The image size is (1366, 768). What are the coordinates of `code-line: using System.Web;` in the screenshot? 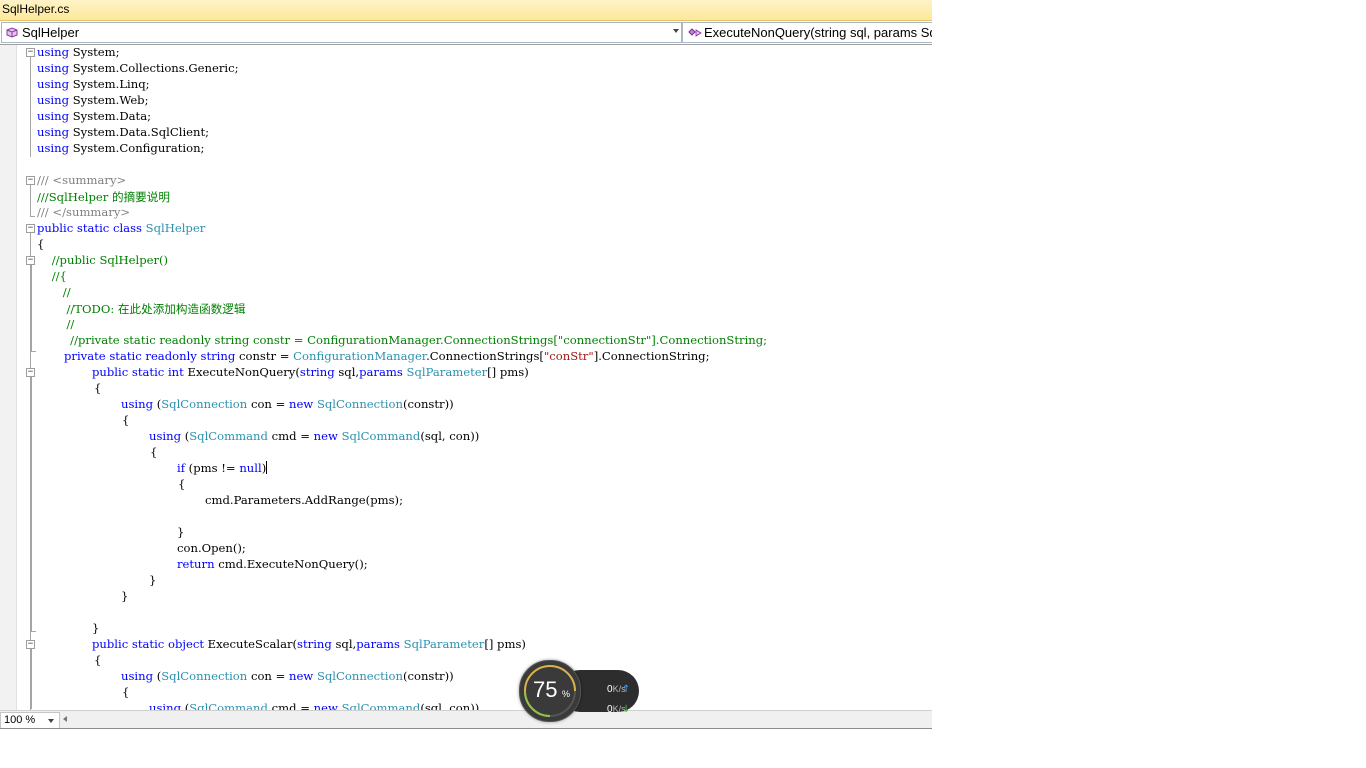 It's located at (93, 100).